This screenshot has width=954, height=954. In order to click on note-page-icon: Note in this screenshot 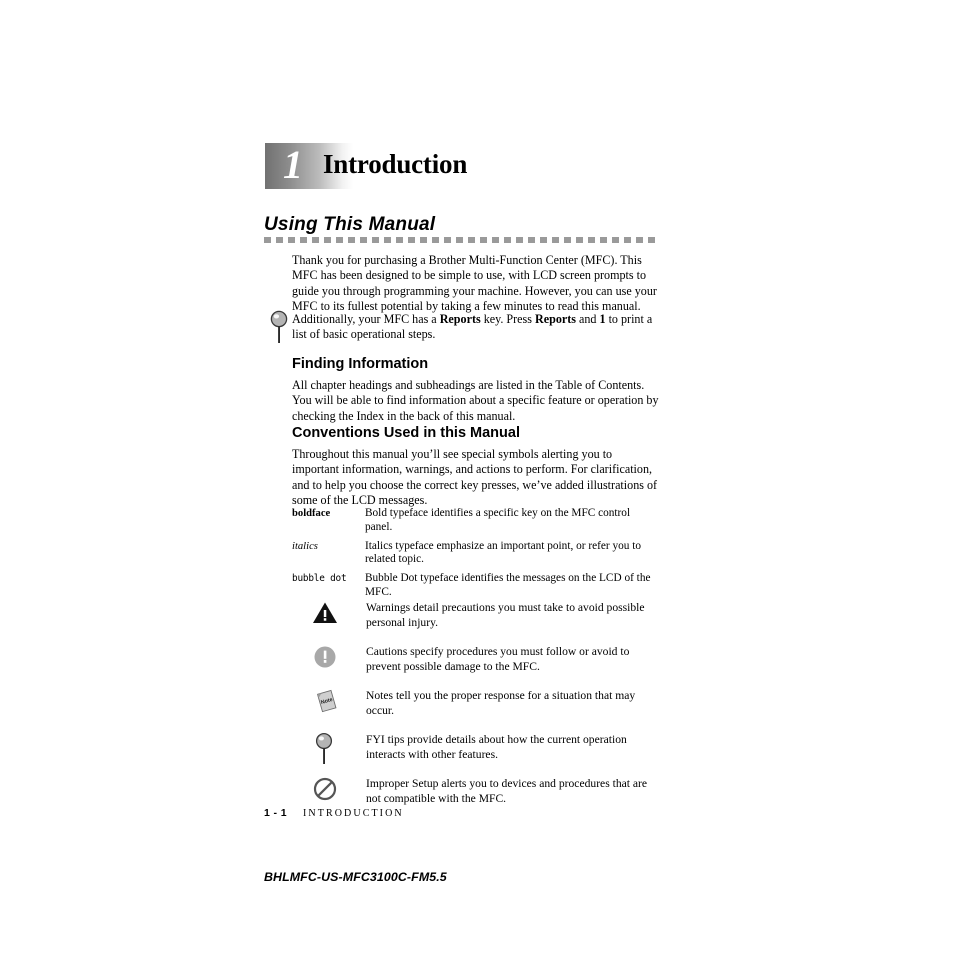, I will do `click(339, 705)`.